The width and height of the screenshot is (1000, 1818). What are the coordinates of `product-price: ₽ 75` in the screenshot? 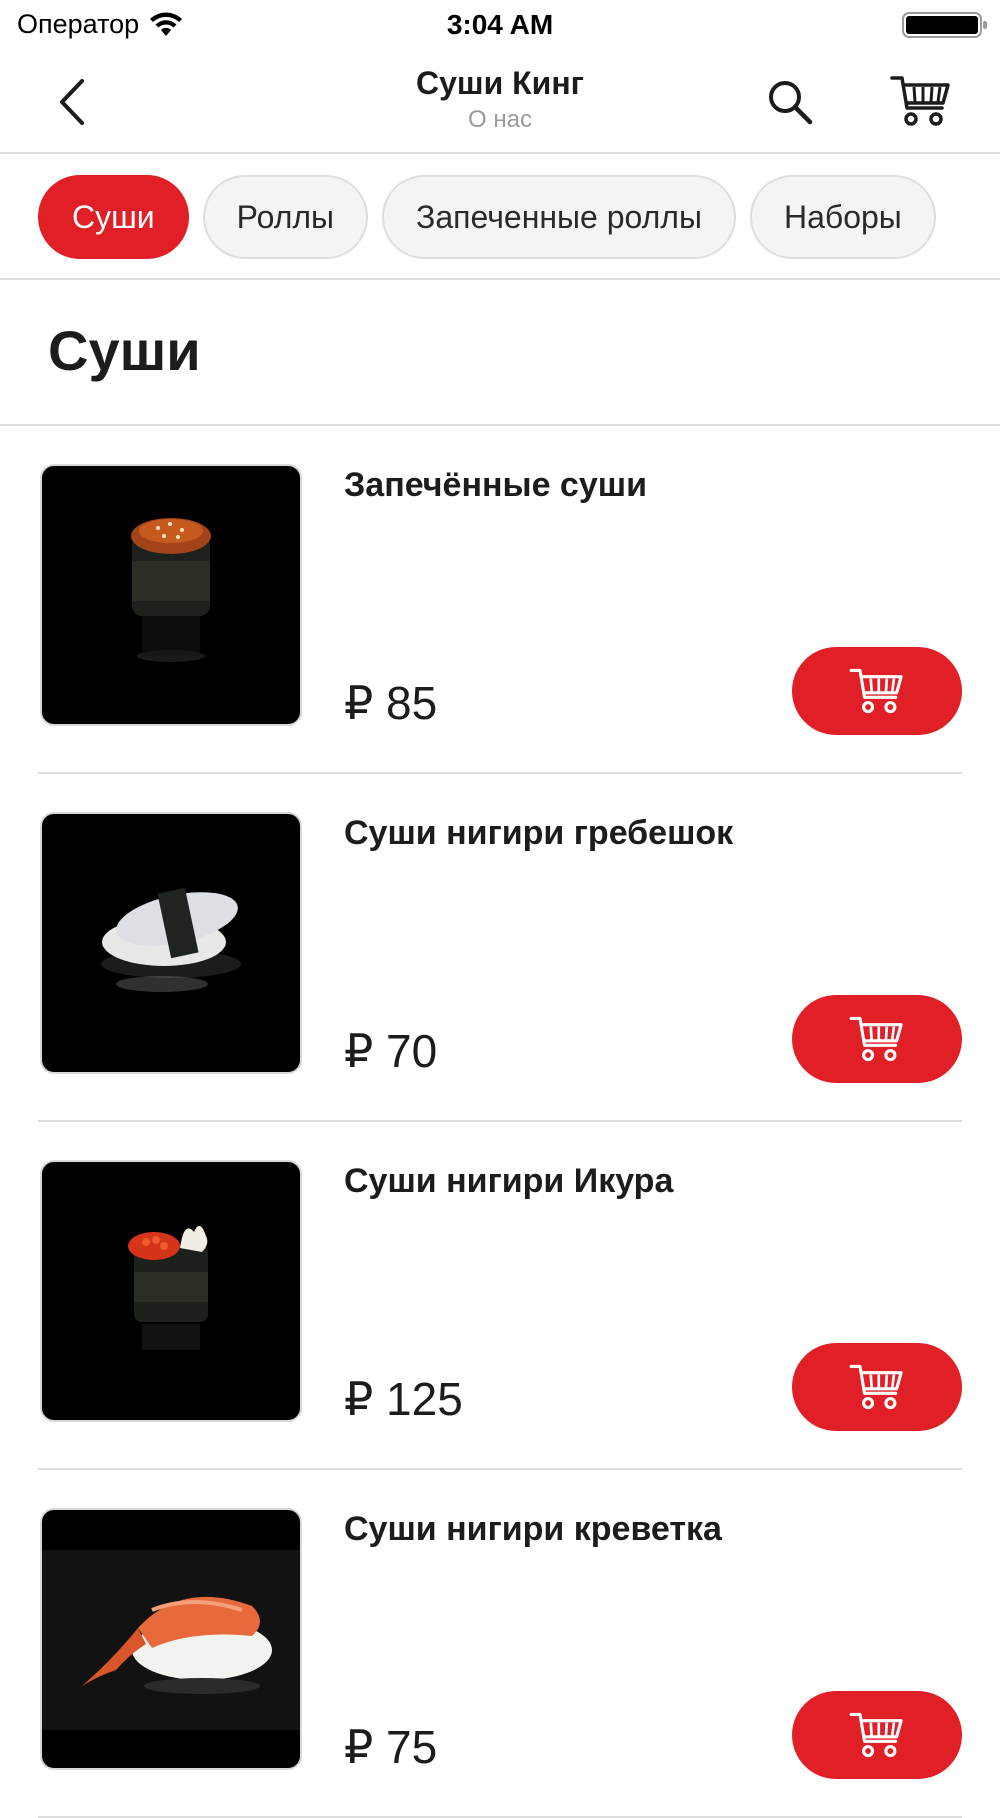 It's located at (391, 1747).